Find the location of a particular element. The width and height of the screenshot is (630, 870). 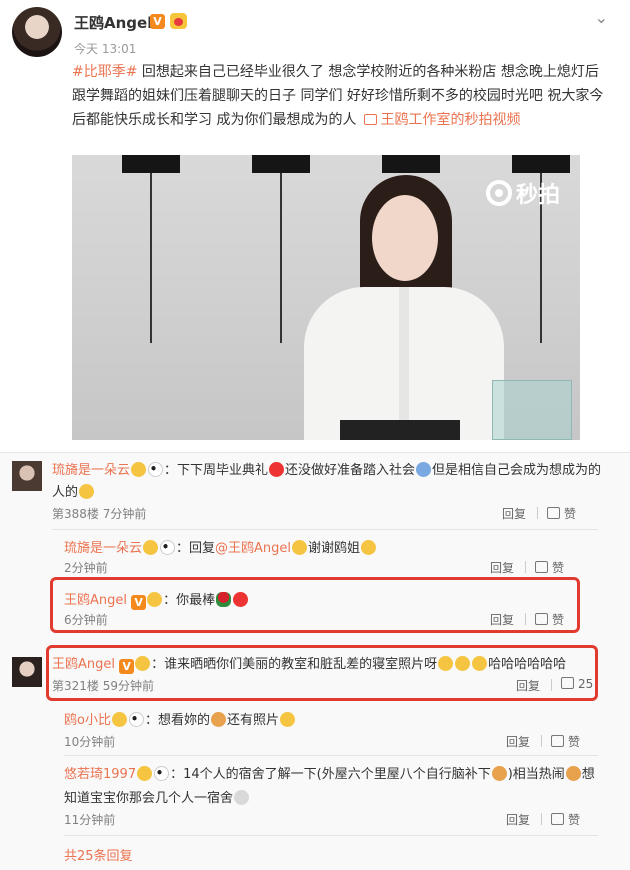

laugh-emoji-icon is located at coordinates (287, 719).